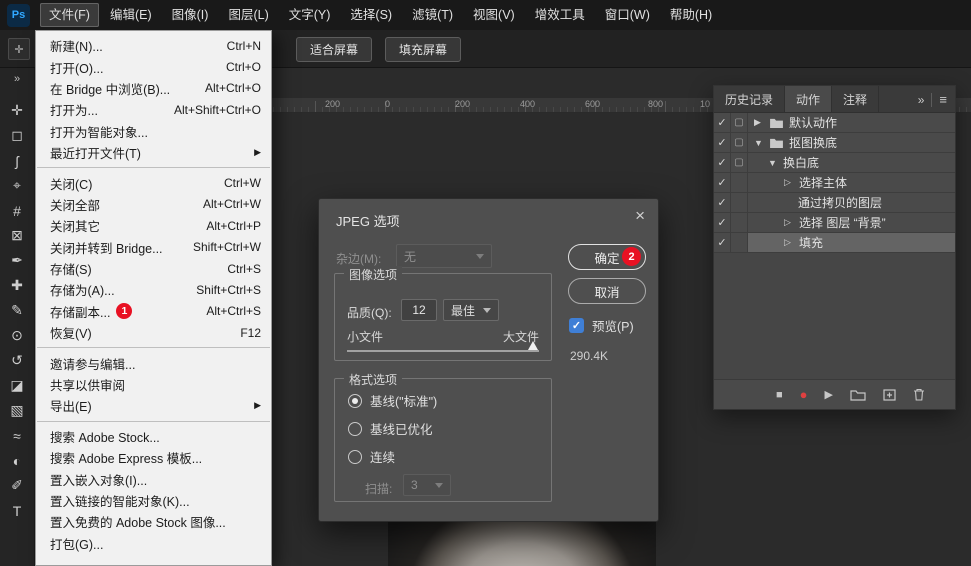 This screenshot has height=566, width=971. What do you see at coordinates (804, 394) in the screenshot?
I see `record-button: ●` at bounding box center [804, 394].